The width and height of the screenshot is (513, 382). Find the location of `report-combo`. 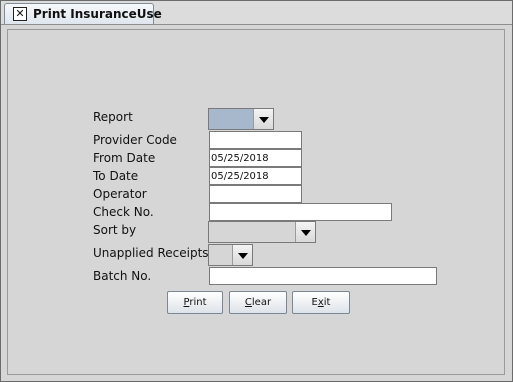

report-combo is located at coordinates (241, 119).